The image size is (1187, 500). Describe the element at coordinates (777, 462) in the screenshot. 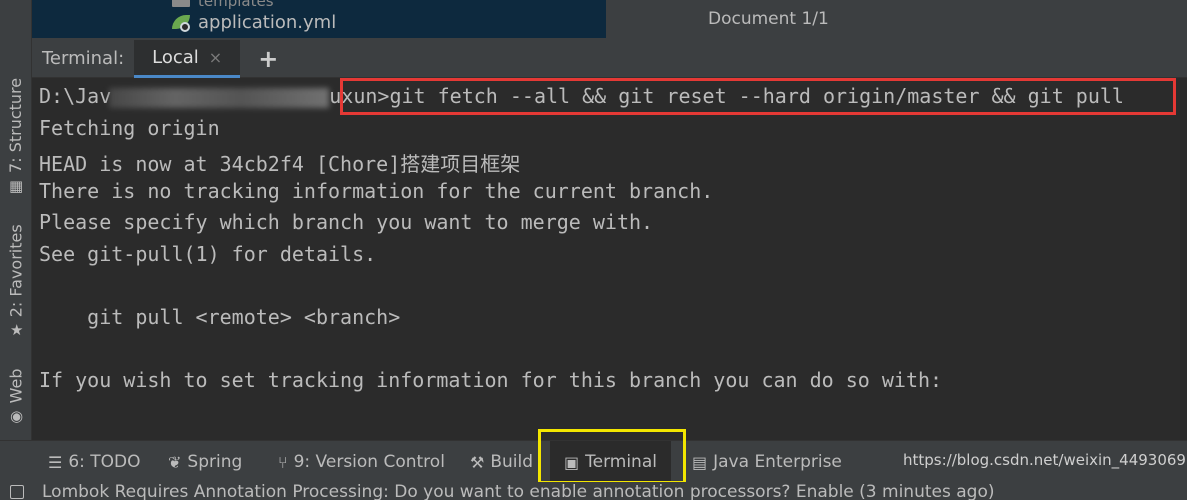

I see `tool-java-enterprise-label: Java Enterprise` at that location.